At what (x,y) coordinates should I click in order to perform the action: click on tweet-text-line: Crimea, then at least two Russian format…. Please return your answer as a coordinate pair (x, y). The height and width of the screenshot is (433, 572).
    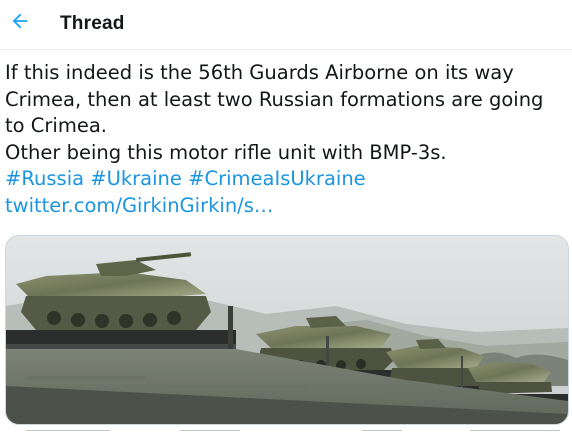
    Looking at the image, I should click on (274, 99).